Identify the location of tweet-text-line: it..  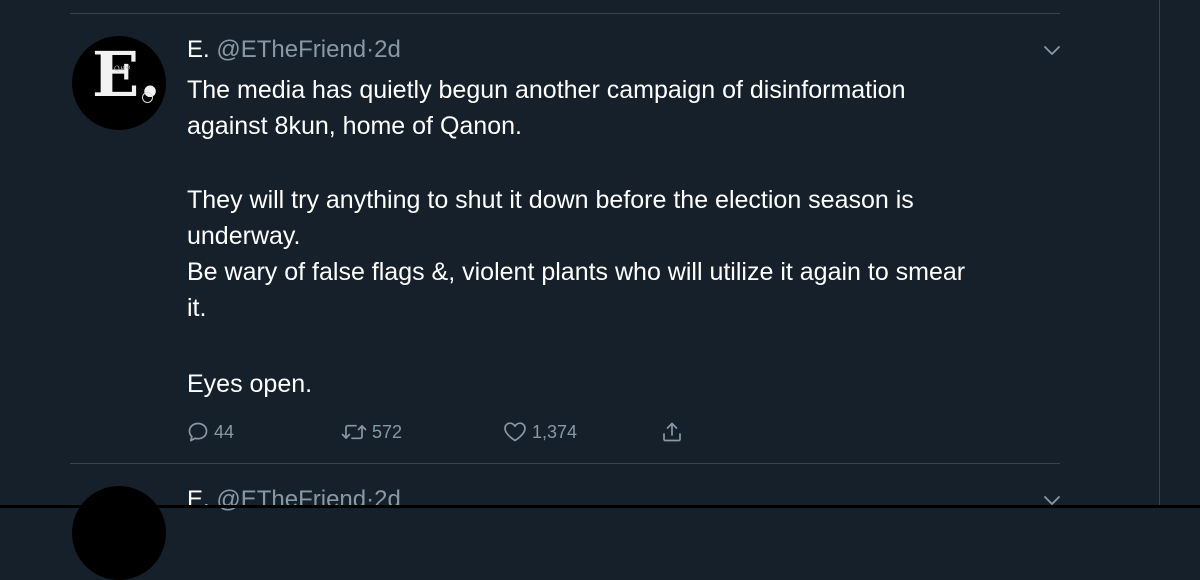
(197, 308).